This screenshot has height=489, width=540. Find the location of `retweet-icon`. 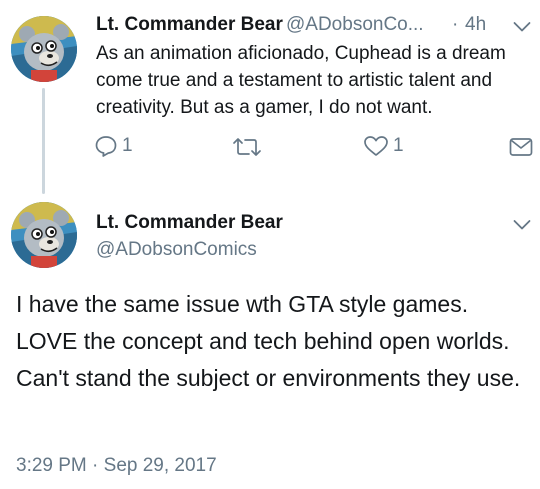

retweet-icon is located at coordinates (247, 147).